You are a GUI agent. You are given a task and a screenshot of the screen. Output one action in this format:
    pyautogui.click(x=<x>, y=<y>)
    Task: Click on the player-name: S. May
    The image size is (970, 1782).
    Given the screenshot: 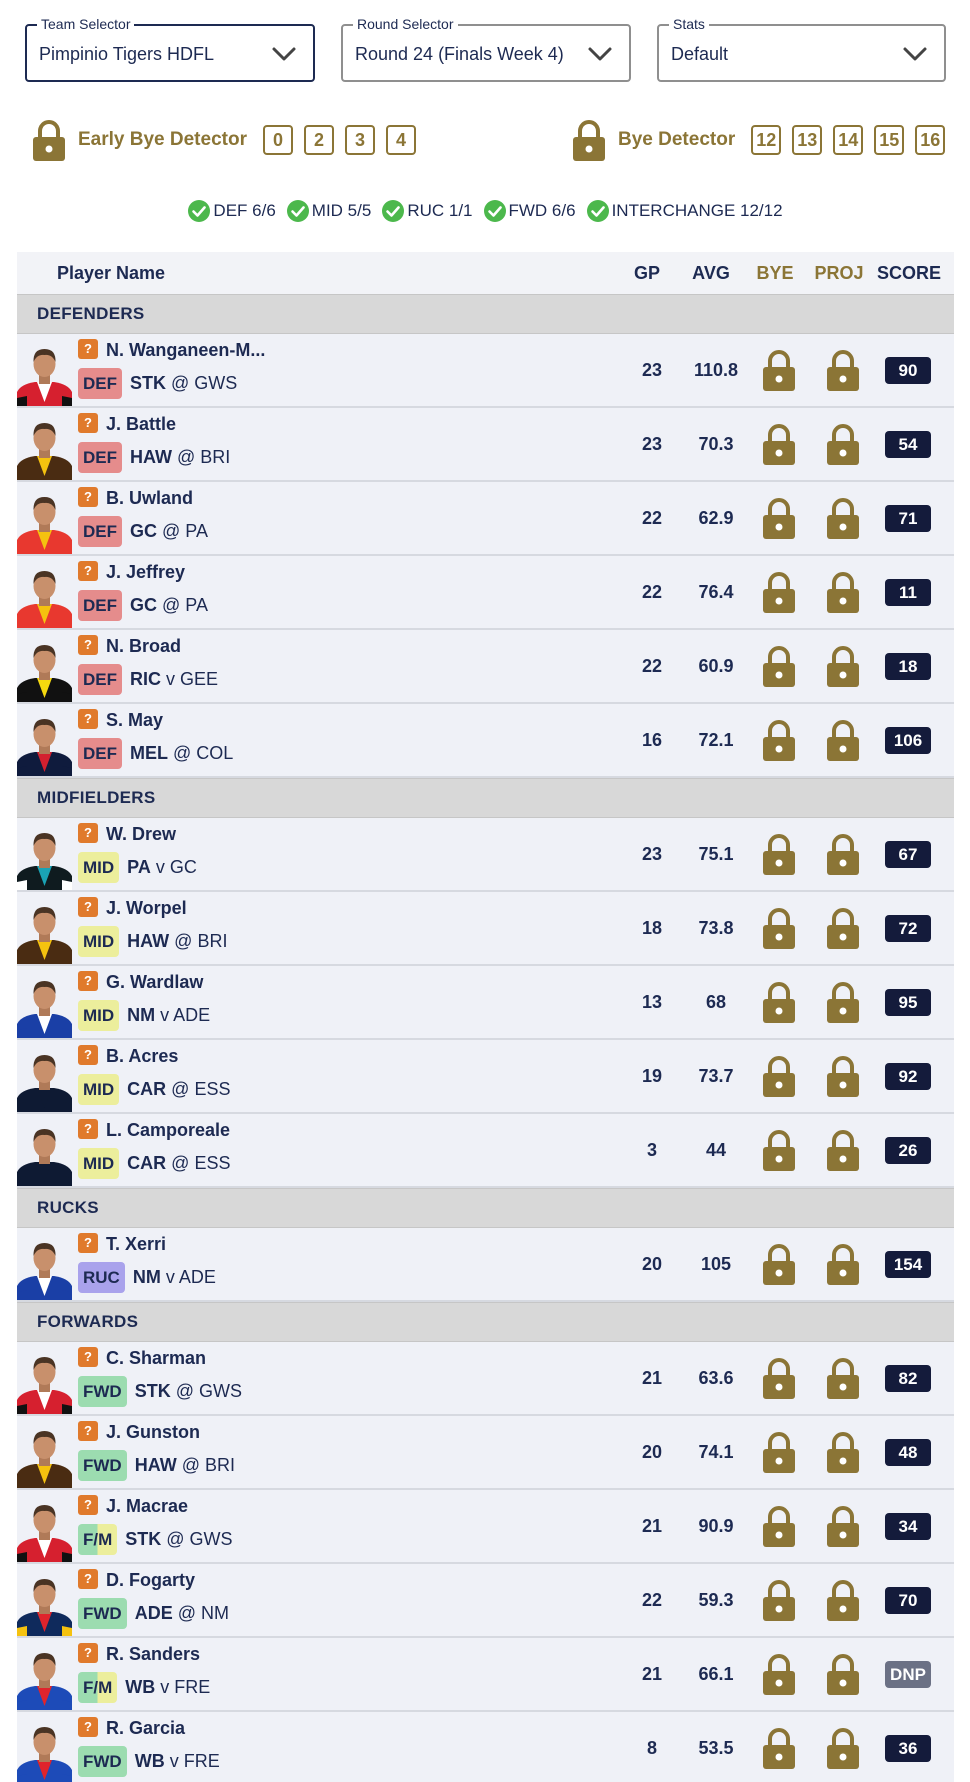 What is the action you would take?
    pyautogui.click(x=134, y=720)
    